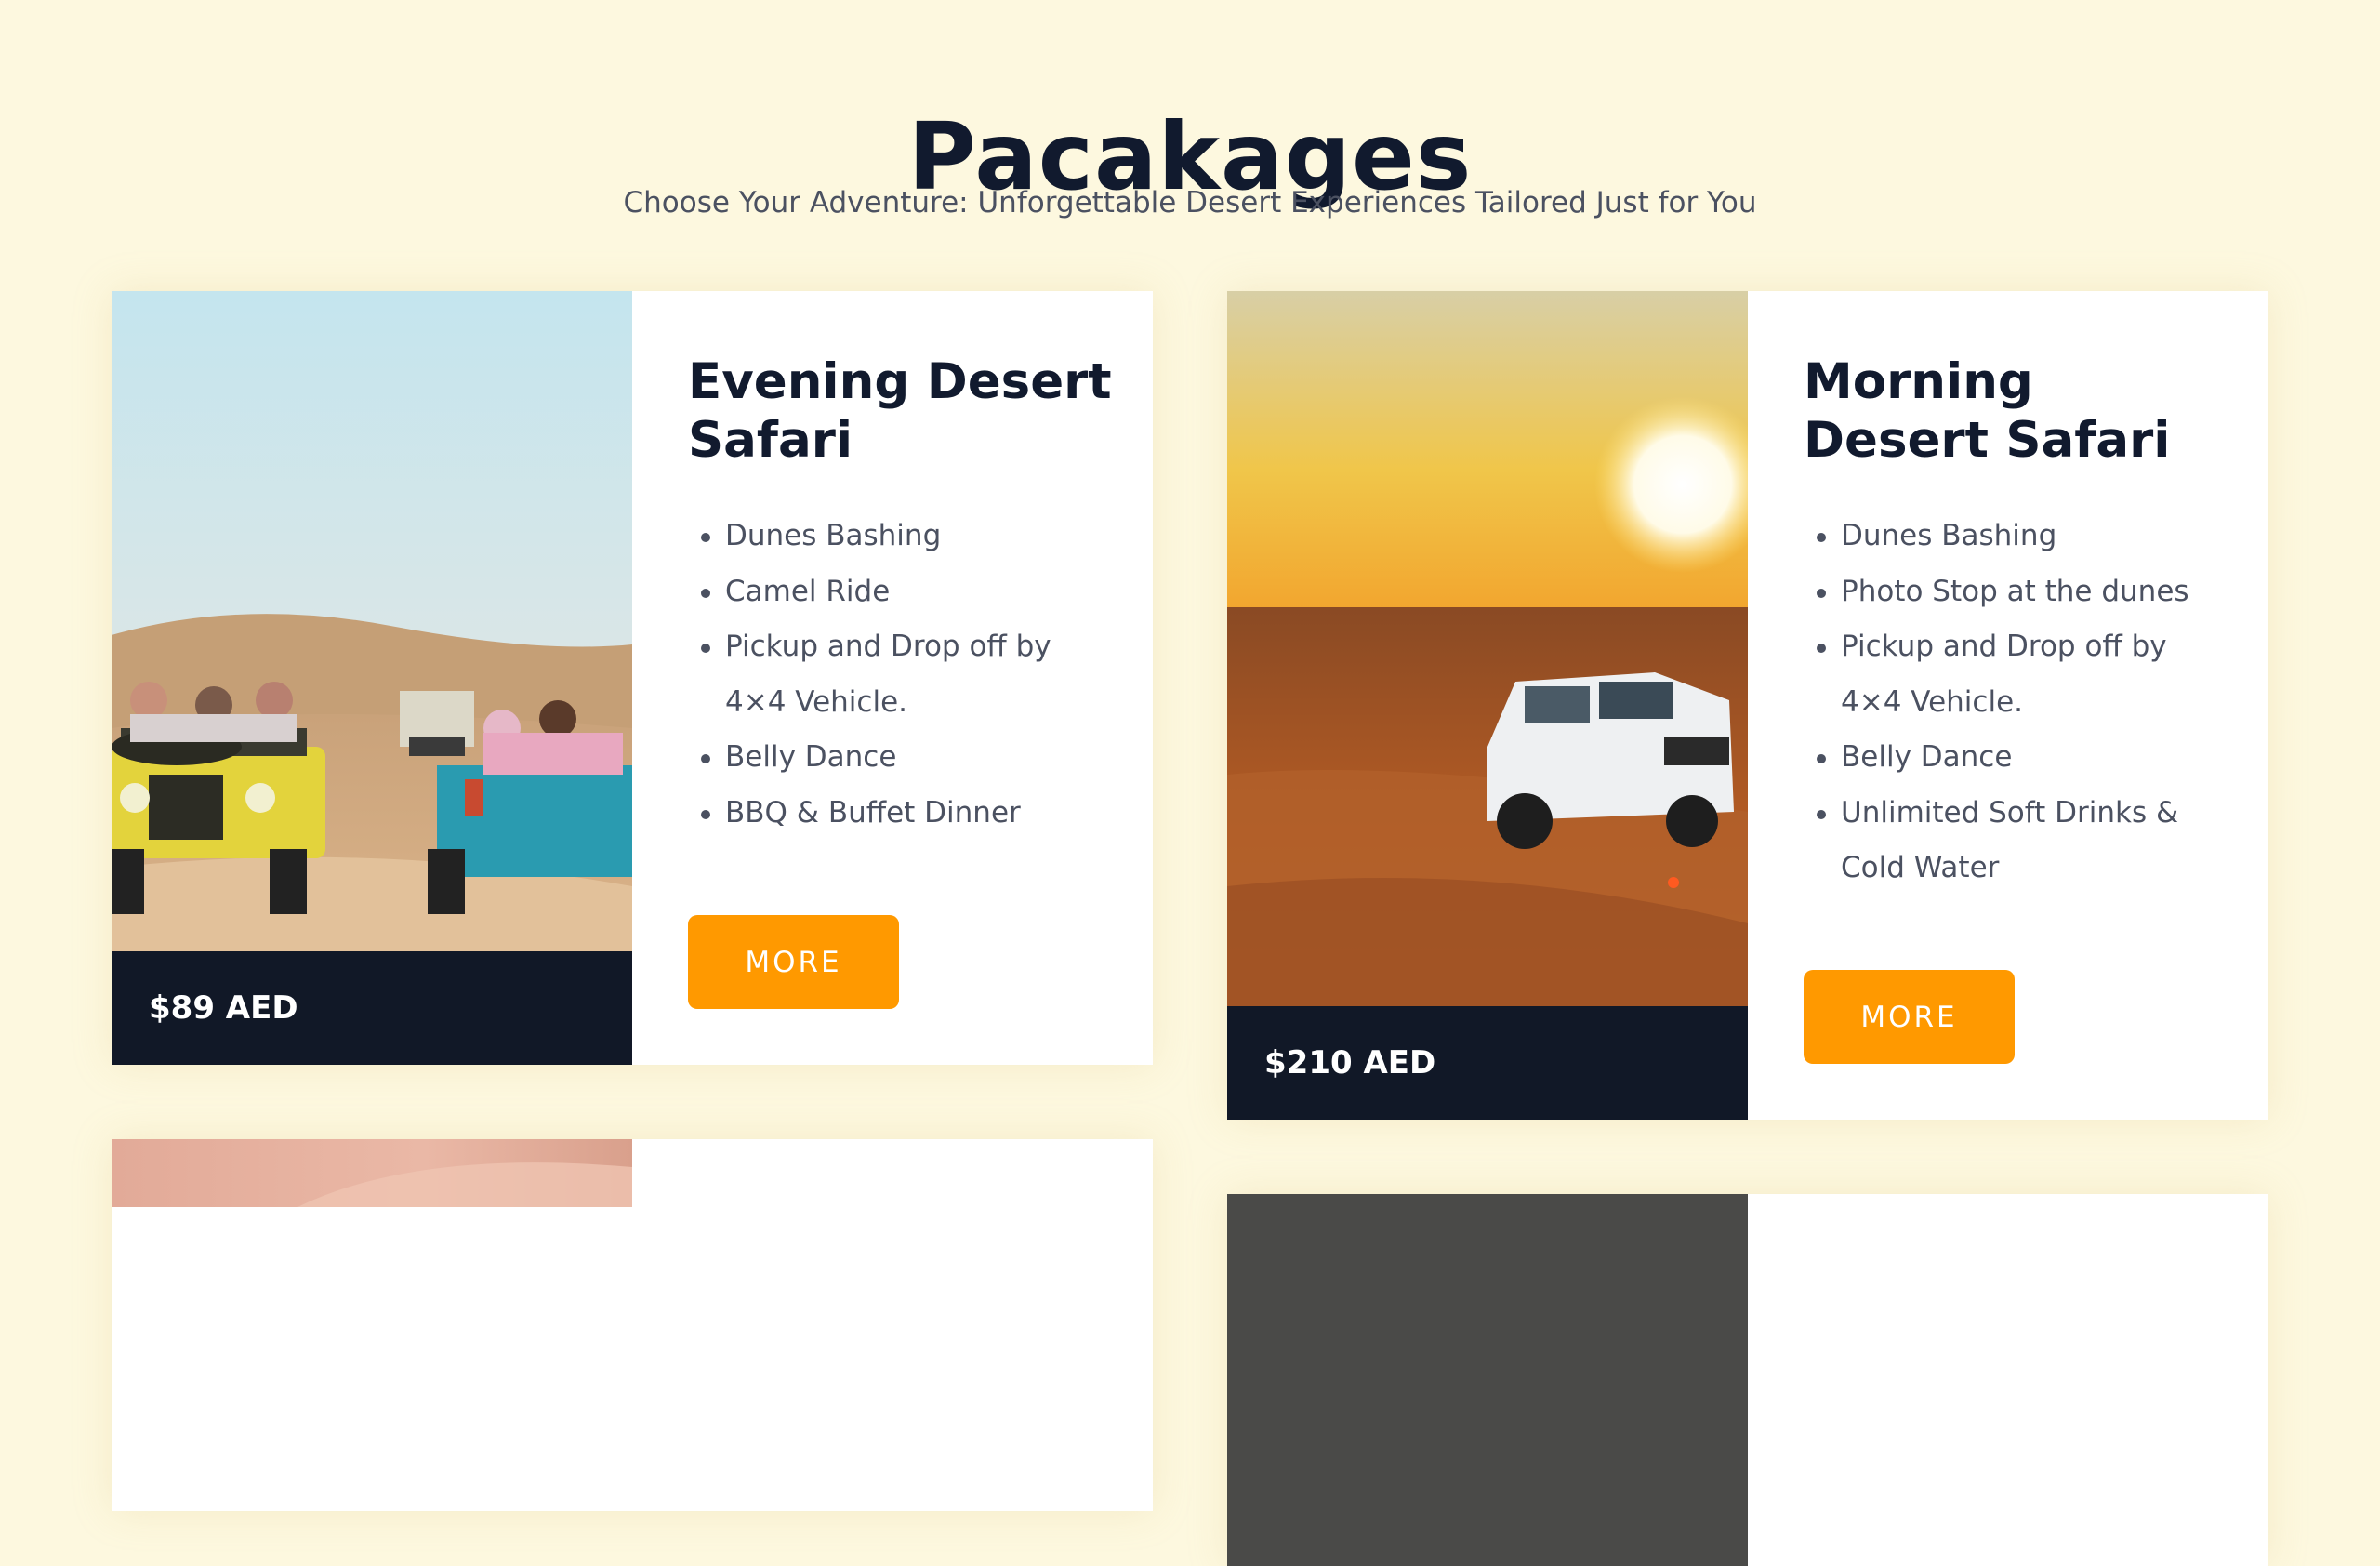 The image size is (2380, 1566). I want to click on package-image-partial-right, so click(1487, 1380).